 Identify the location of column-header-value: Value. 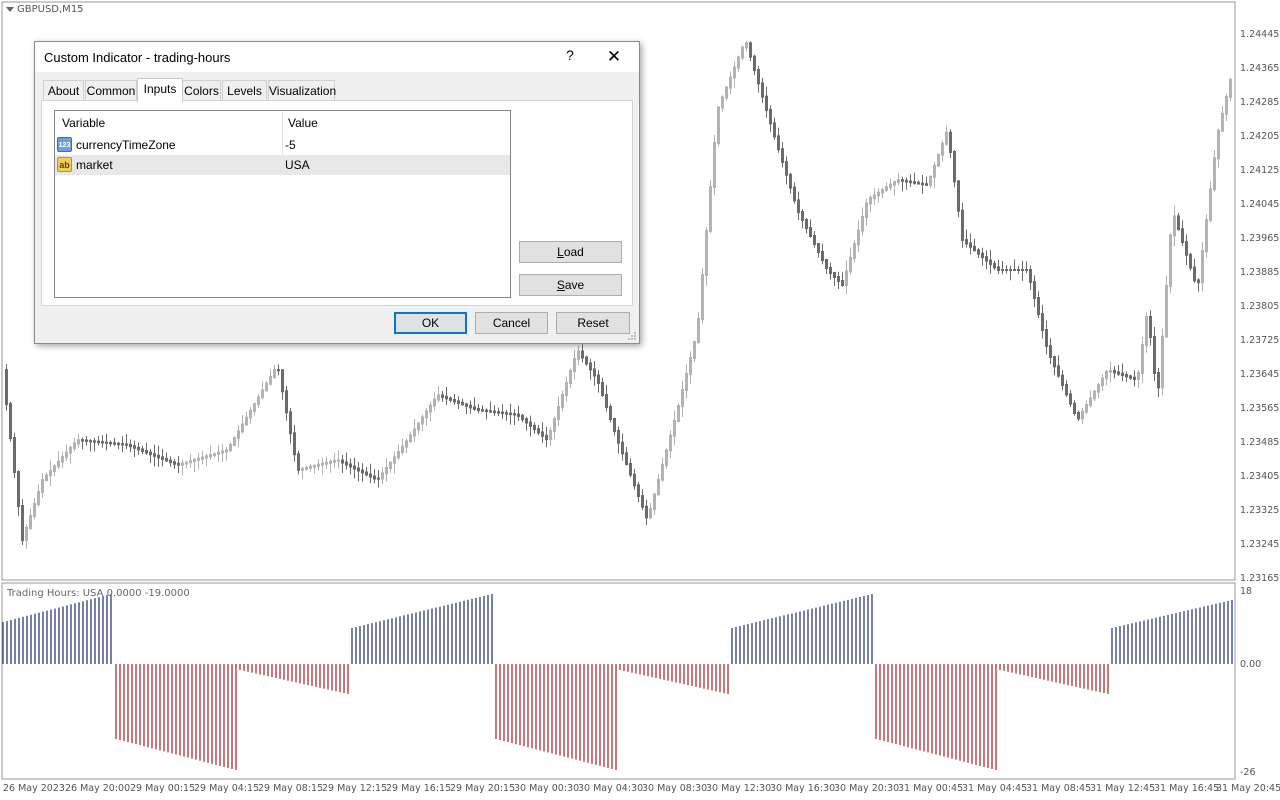
(303, 122).